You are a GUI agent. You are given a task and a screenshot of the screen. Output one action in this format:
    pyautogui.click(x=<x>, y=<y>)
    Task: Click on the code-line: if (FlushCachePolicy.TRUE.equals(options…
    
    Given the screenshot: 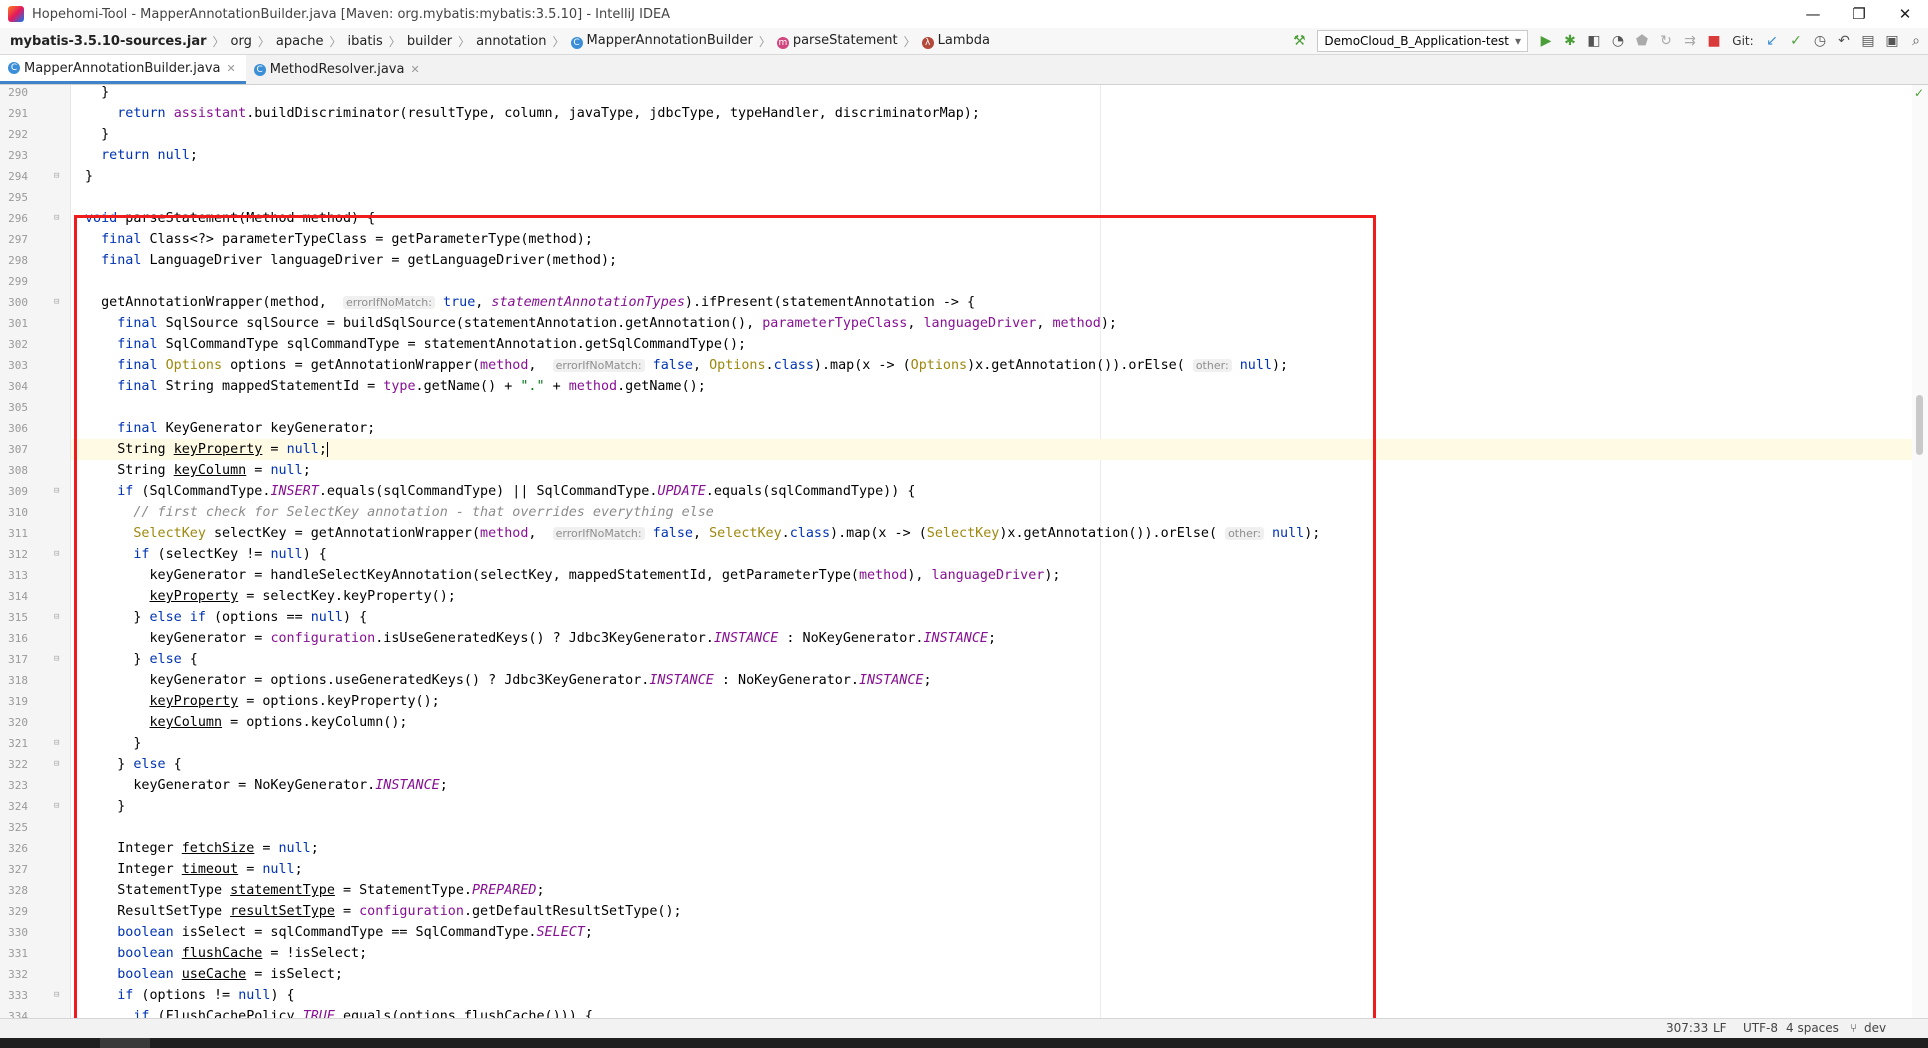 What is the action you would take?
    pyautogui.click(x=991, y=1012)
    